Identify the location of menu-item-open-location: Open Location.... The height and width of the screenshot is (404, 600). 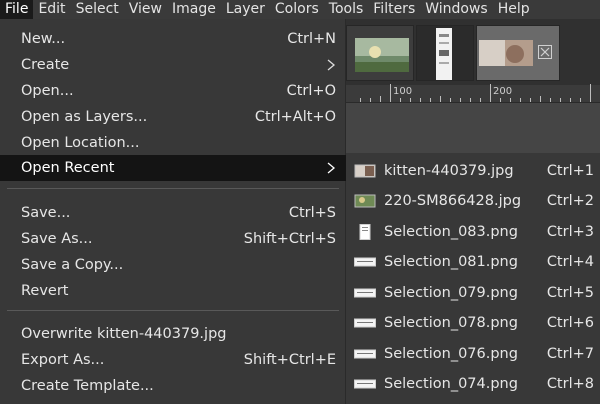
(173, 143).